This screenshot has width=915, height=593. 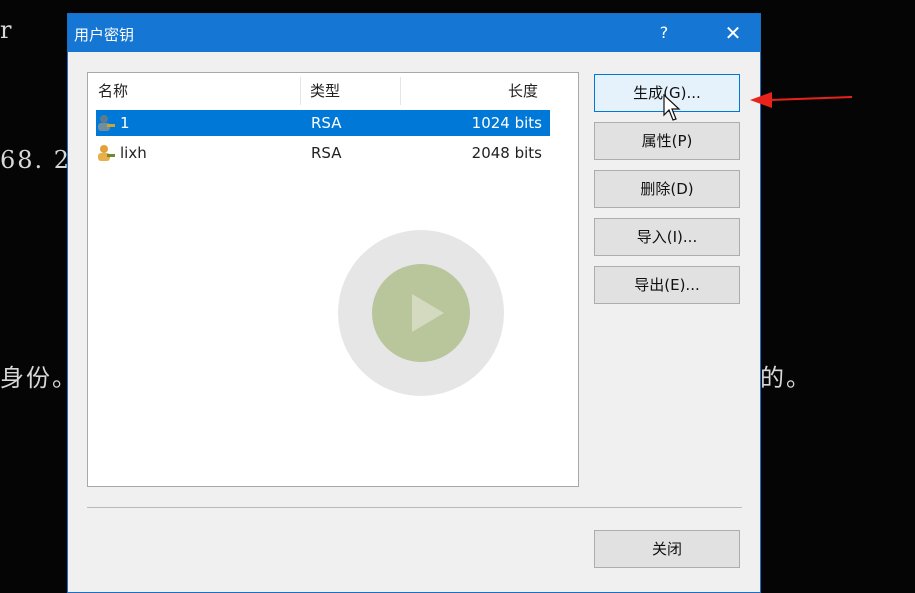 I want to click on delete-button: 删除(D), so click(x=667, y=189).